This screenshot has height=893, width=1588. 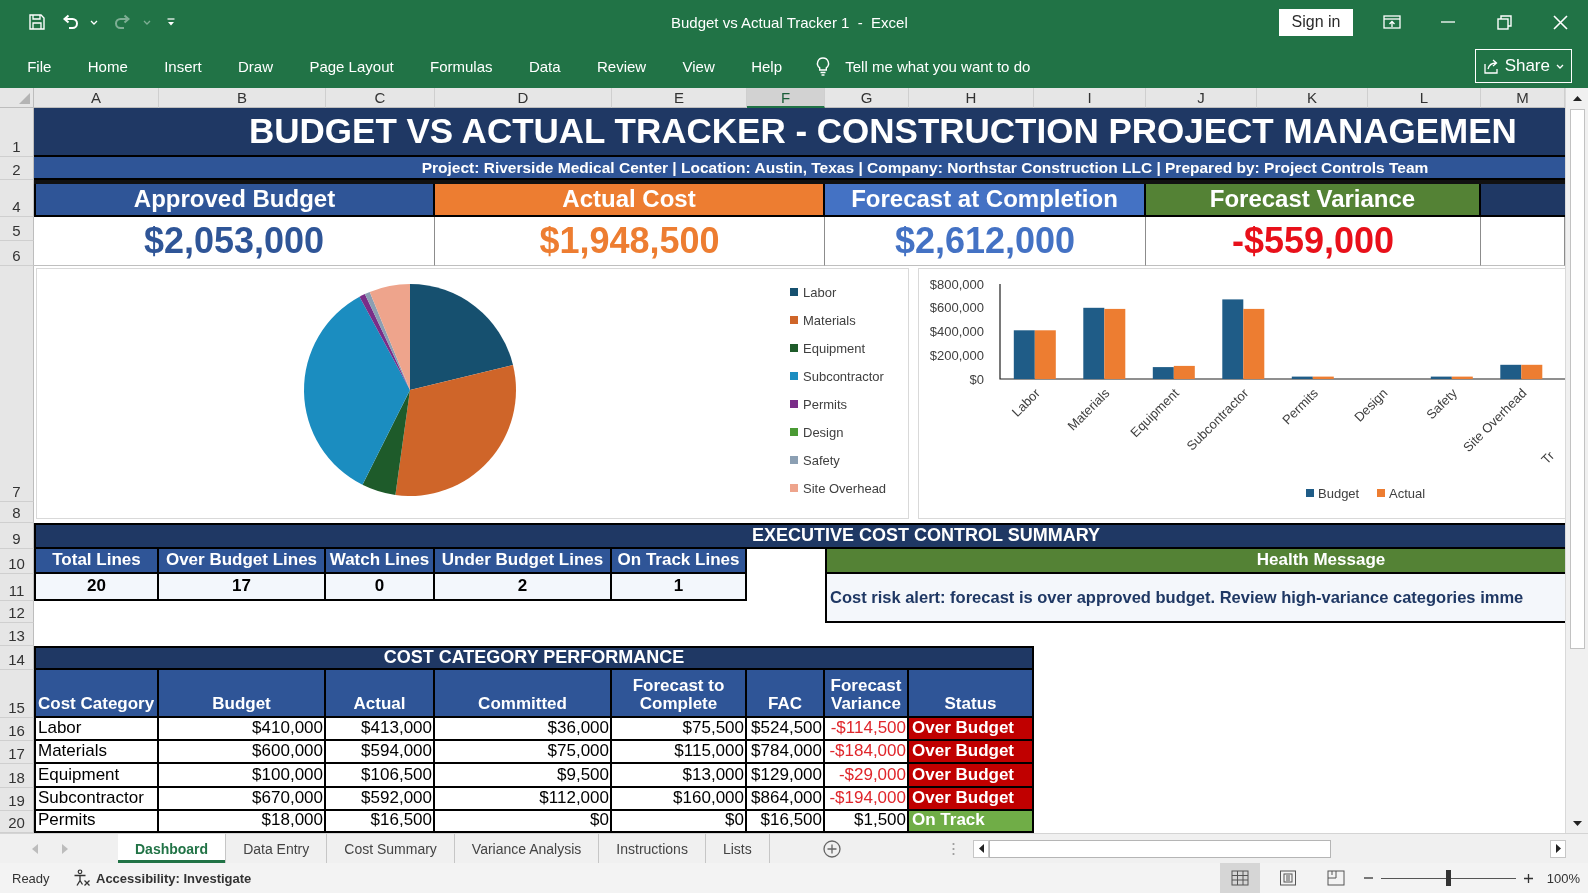 I want to click on row-number-header: 17, so click(x=17, y=752).